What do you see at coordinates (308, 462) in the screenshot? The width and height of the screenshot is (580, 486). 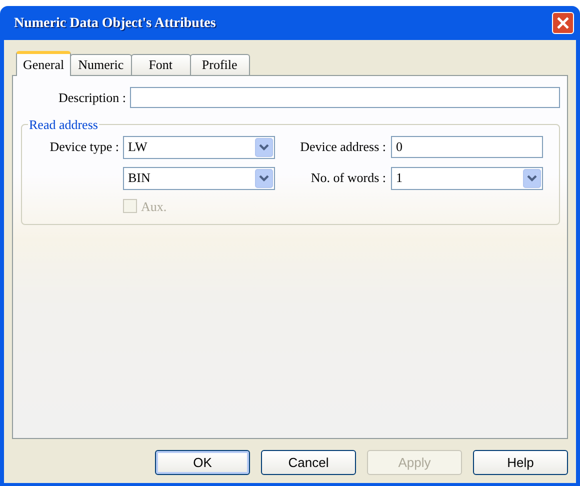 I see `dialog-button: Cancel` at bounding box center [308, 462].